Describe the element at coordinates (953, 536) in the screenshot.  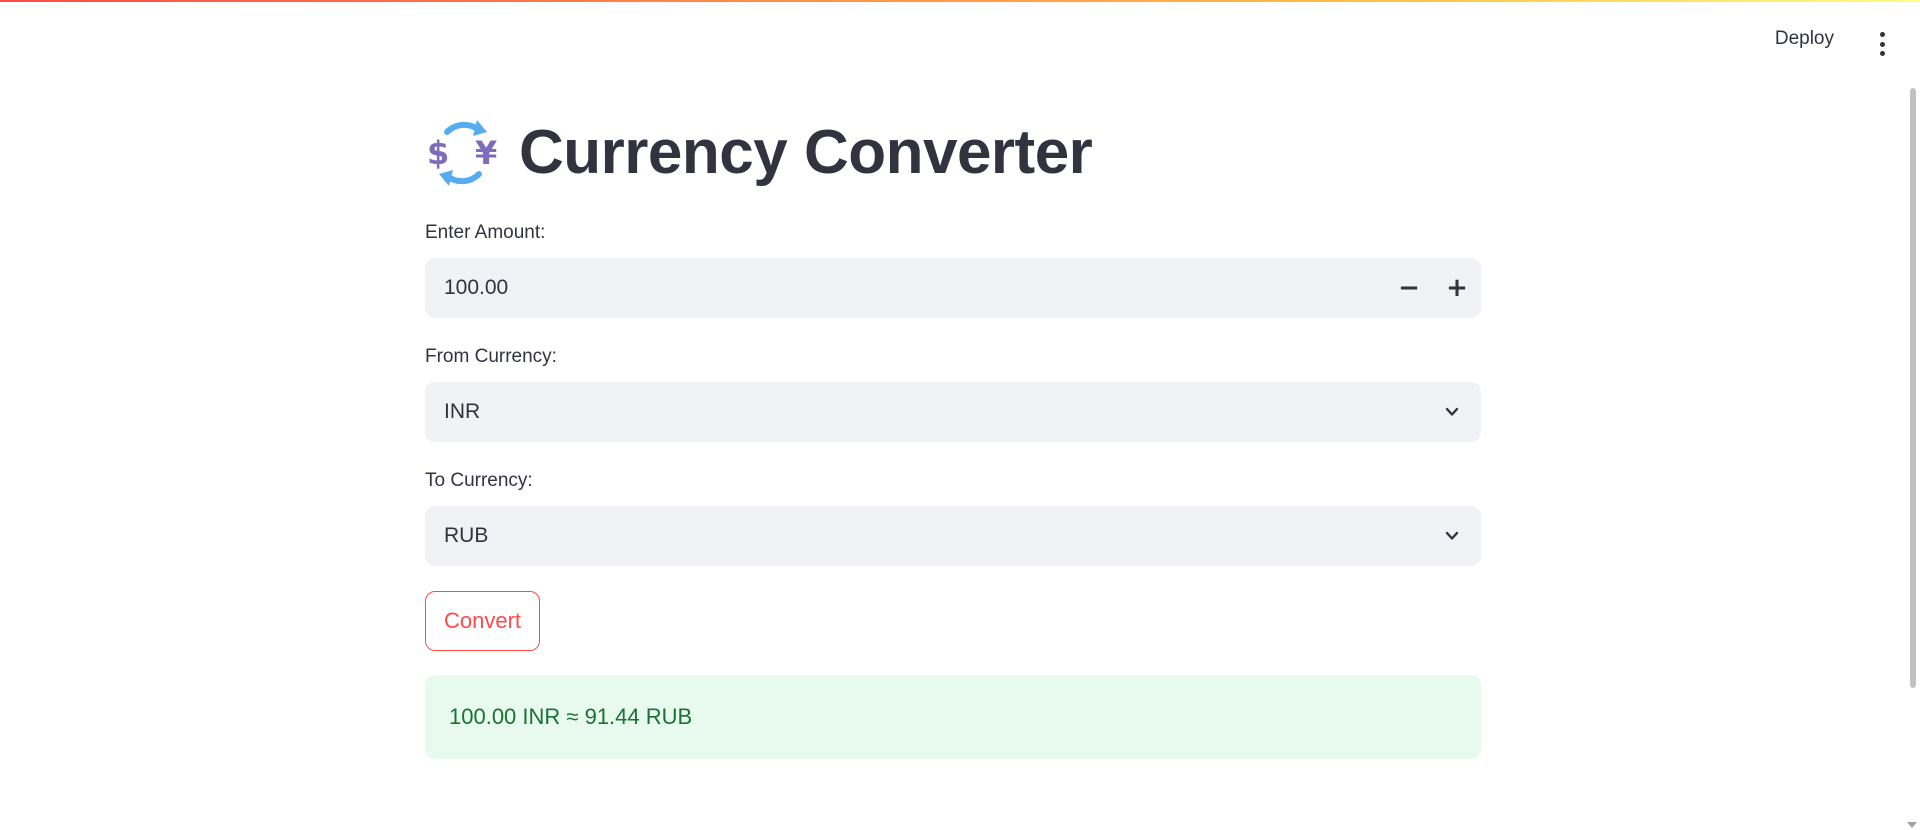
I see `to-currency-select: RUB` at that location.